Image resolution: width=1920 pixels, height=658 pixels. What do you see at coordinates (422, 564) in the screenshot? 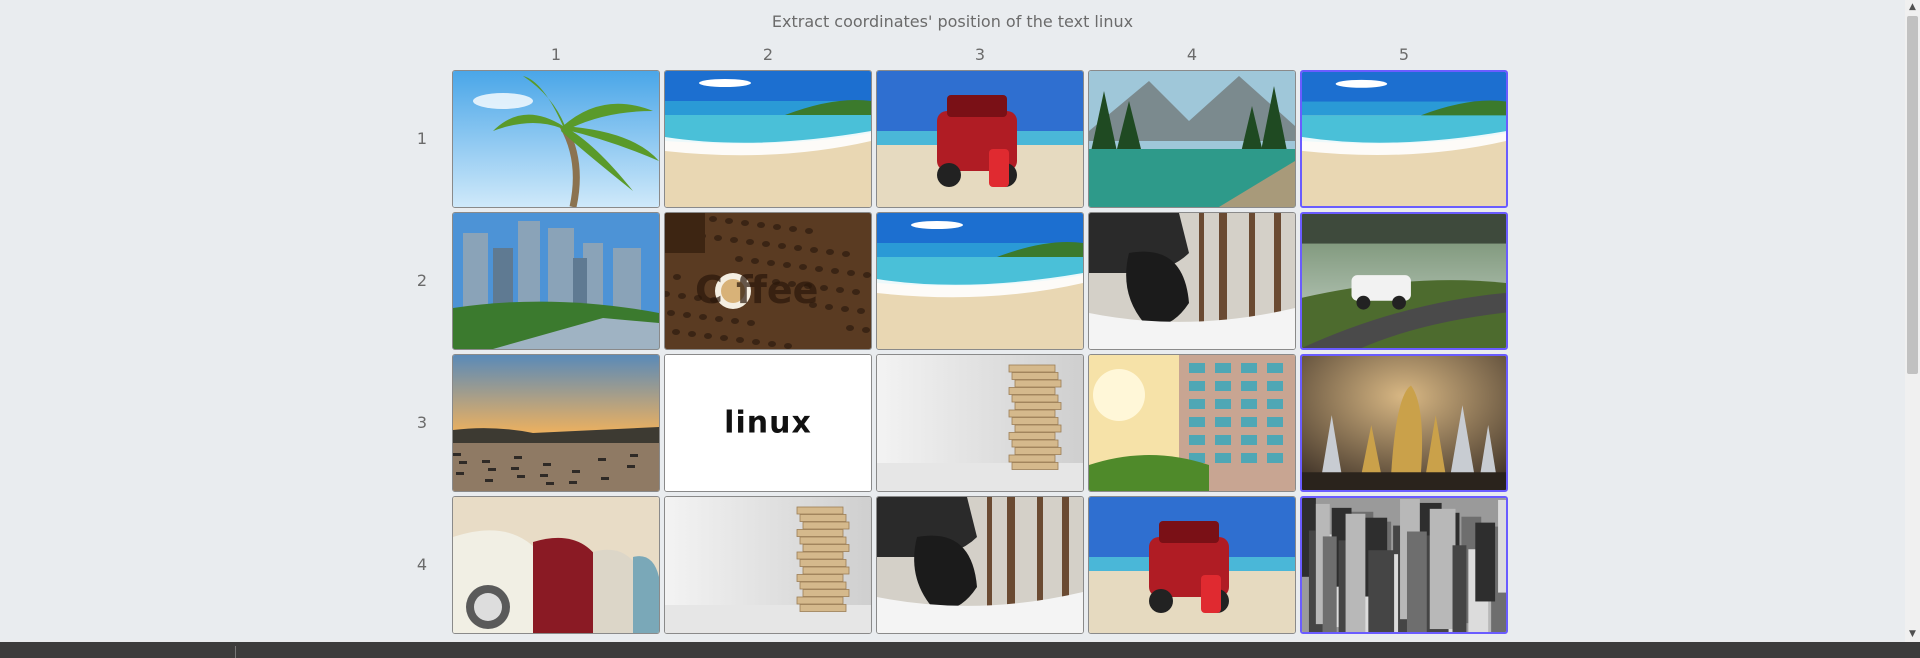
I see `row-label-4: 4` at bounding box center [422, 564].